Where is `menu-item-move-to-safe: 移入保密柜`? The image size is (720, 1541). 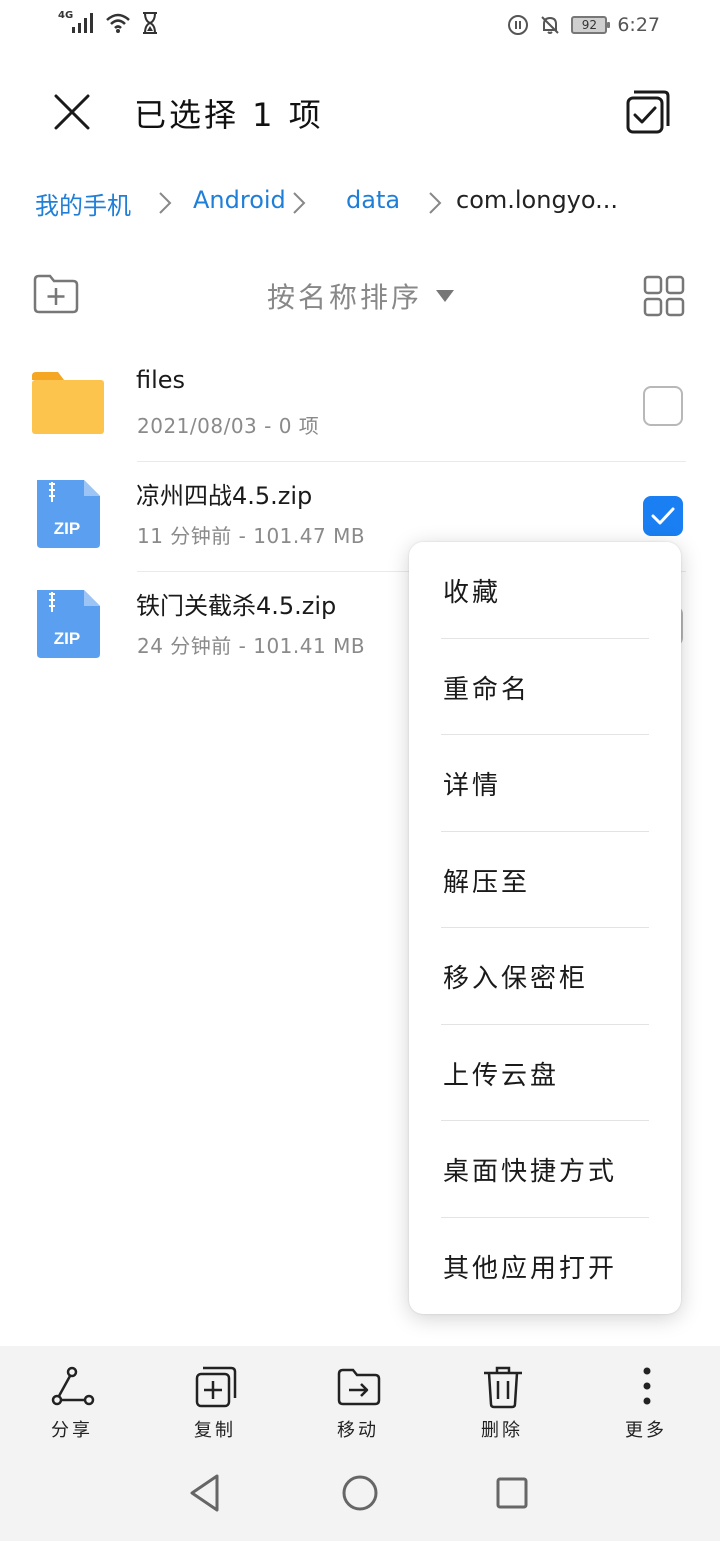 menu-item-move-to-safe: 移入保密柜 is located at coordinates (545, 976).